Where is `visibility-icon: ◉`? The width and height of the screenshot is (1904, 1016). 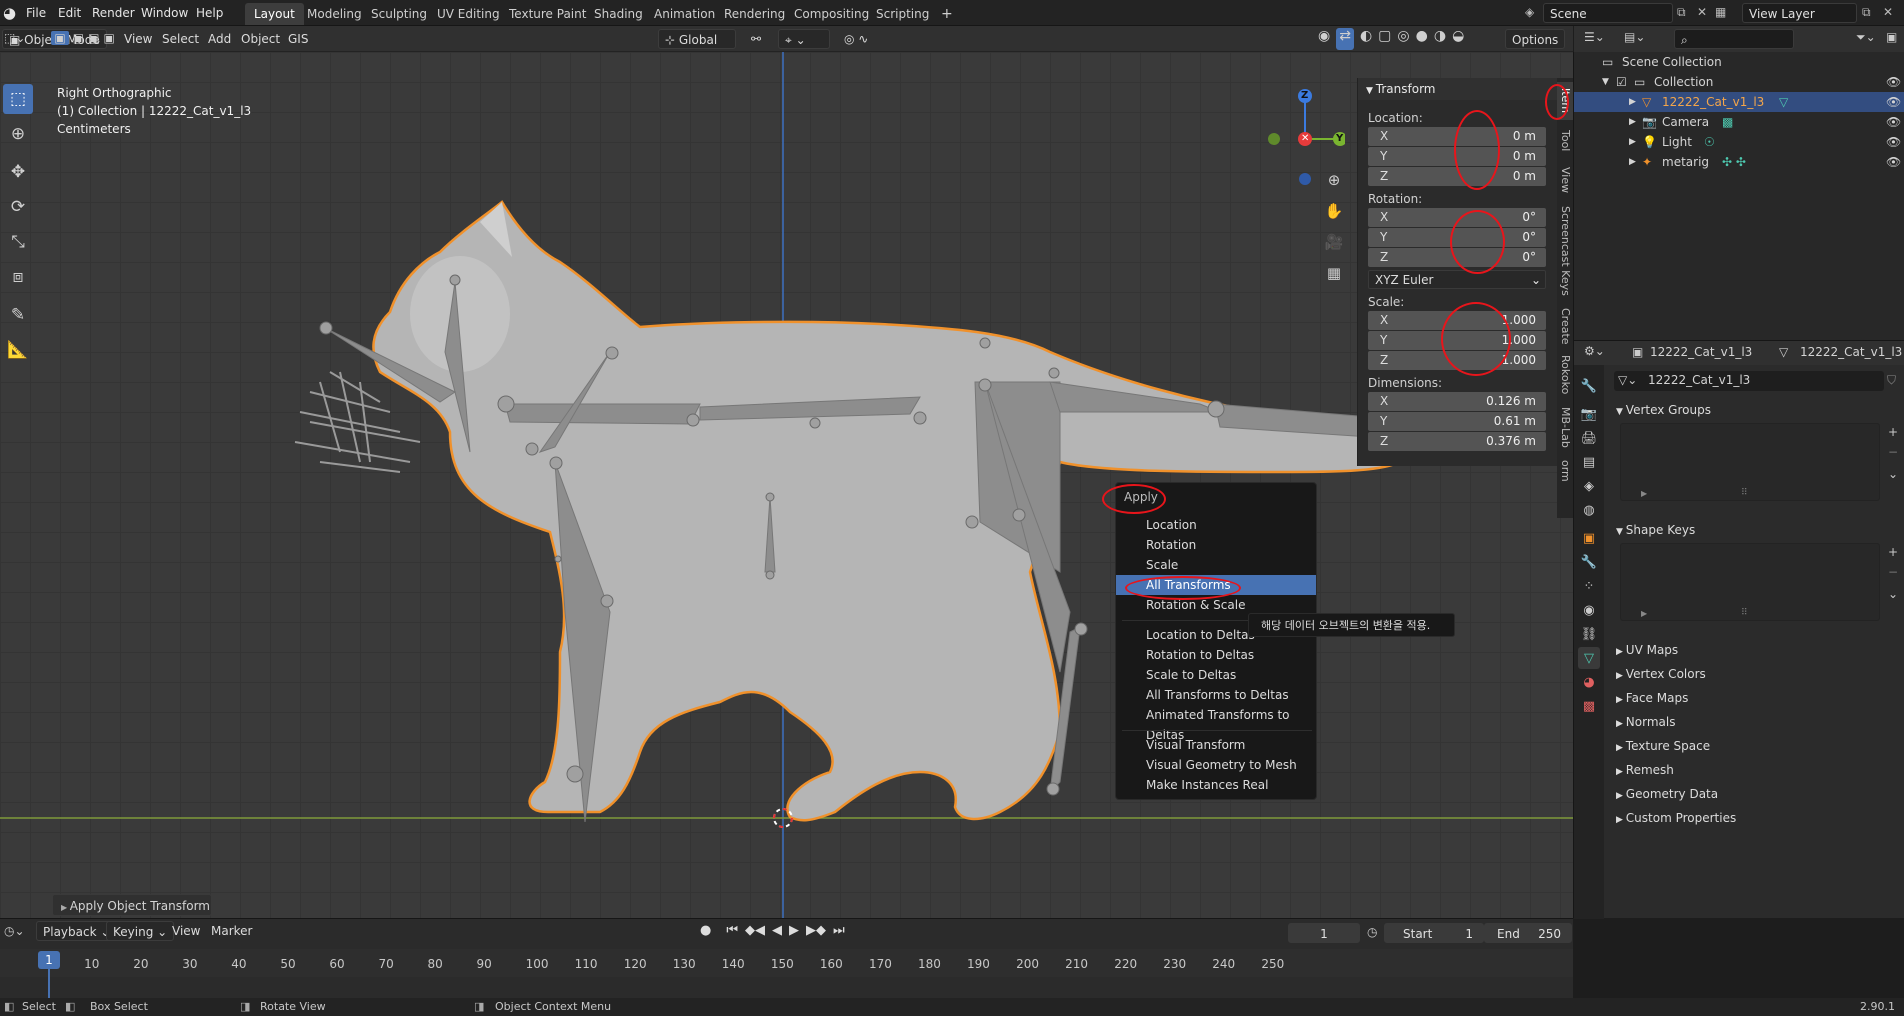 visibility-icon: ◉ is located at coordinates (1324, 39).